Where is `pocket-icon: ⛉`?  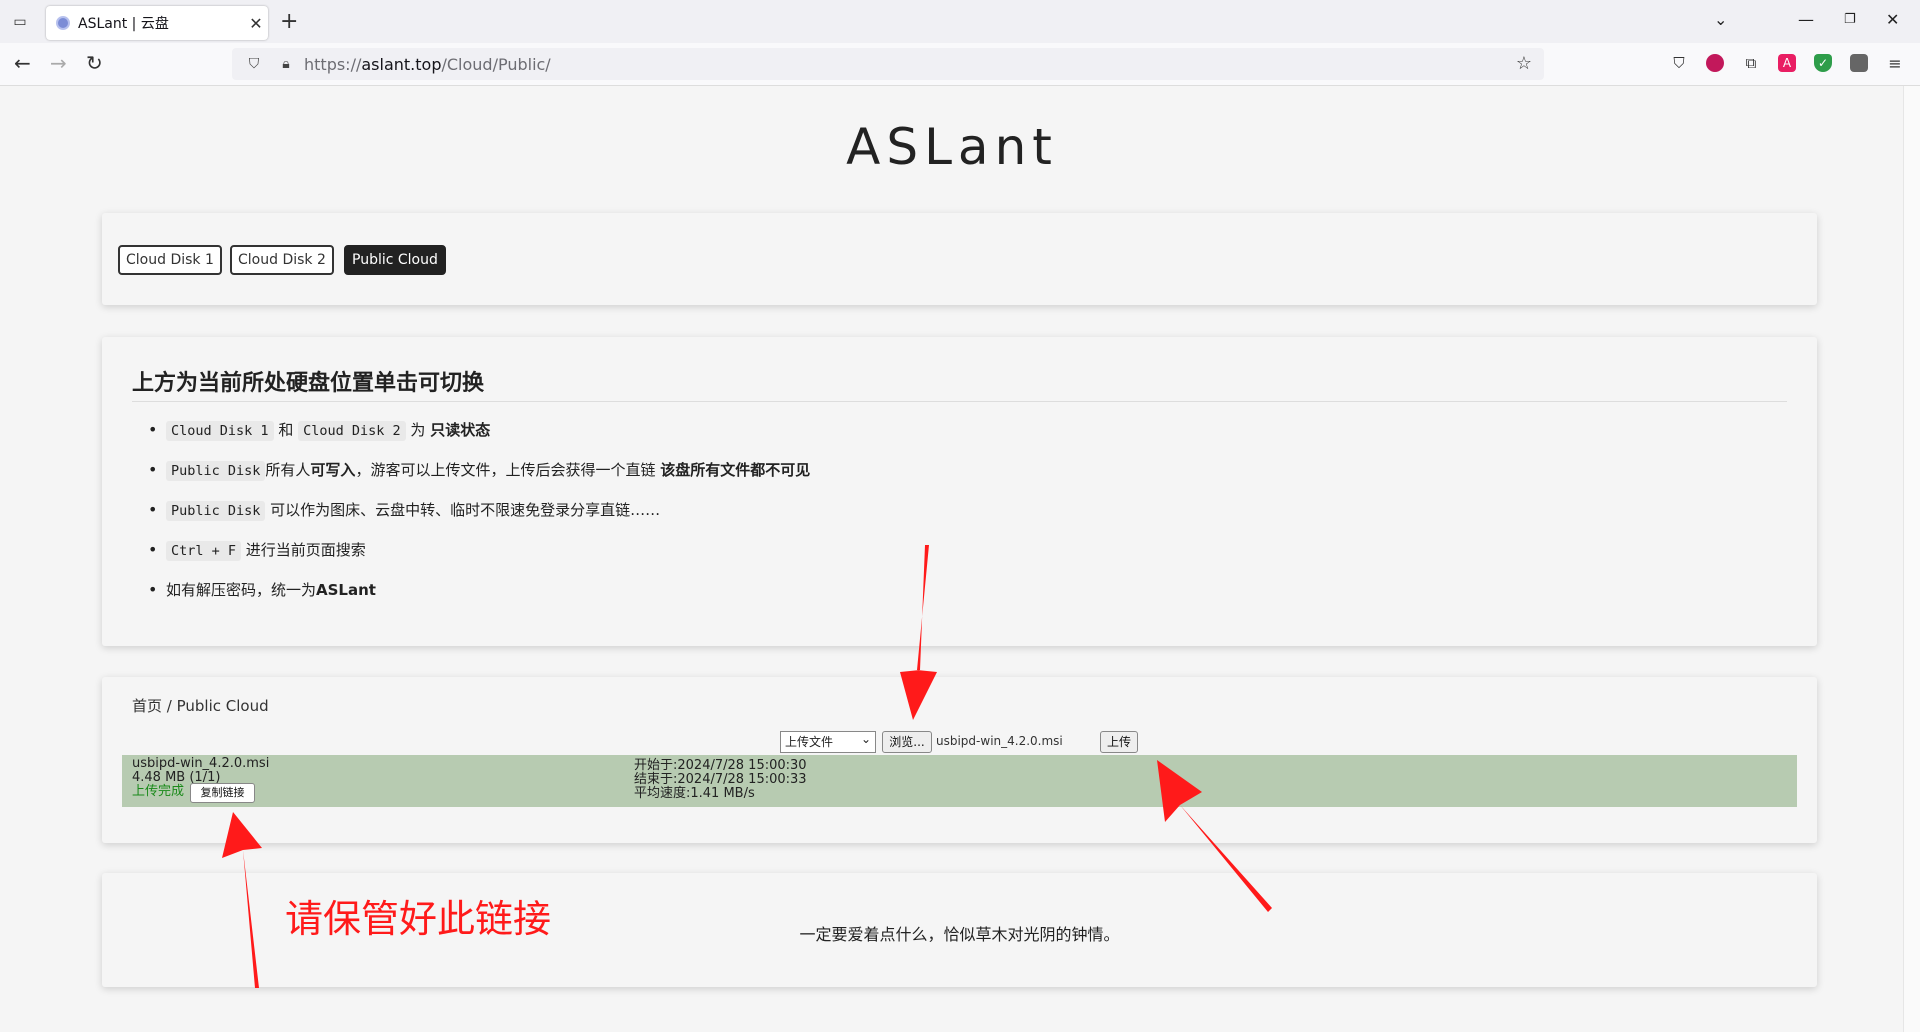
pocket-icon: ⛉ is located at coordinates (1679, 63).